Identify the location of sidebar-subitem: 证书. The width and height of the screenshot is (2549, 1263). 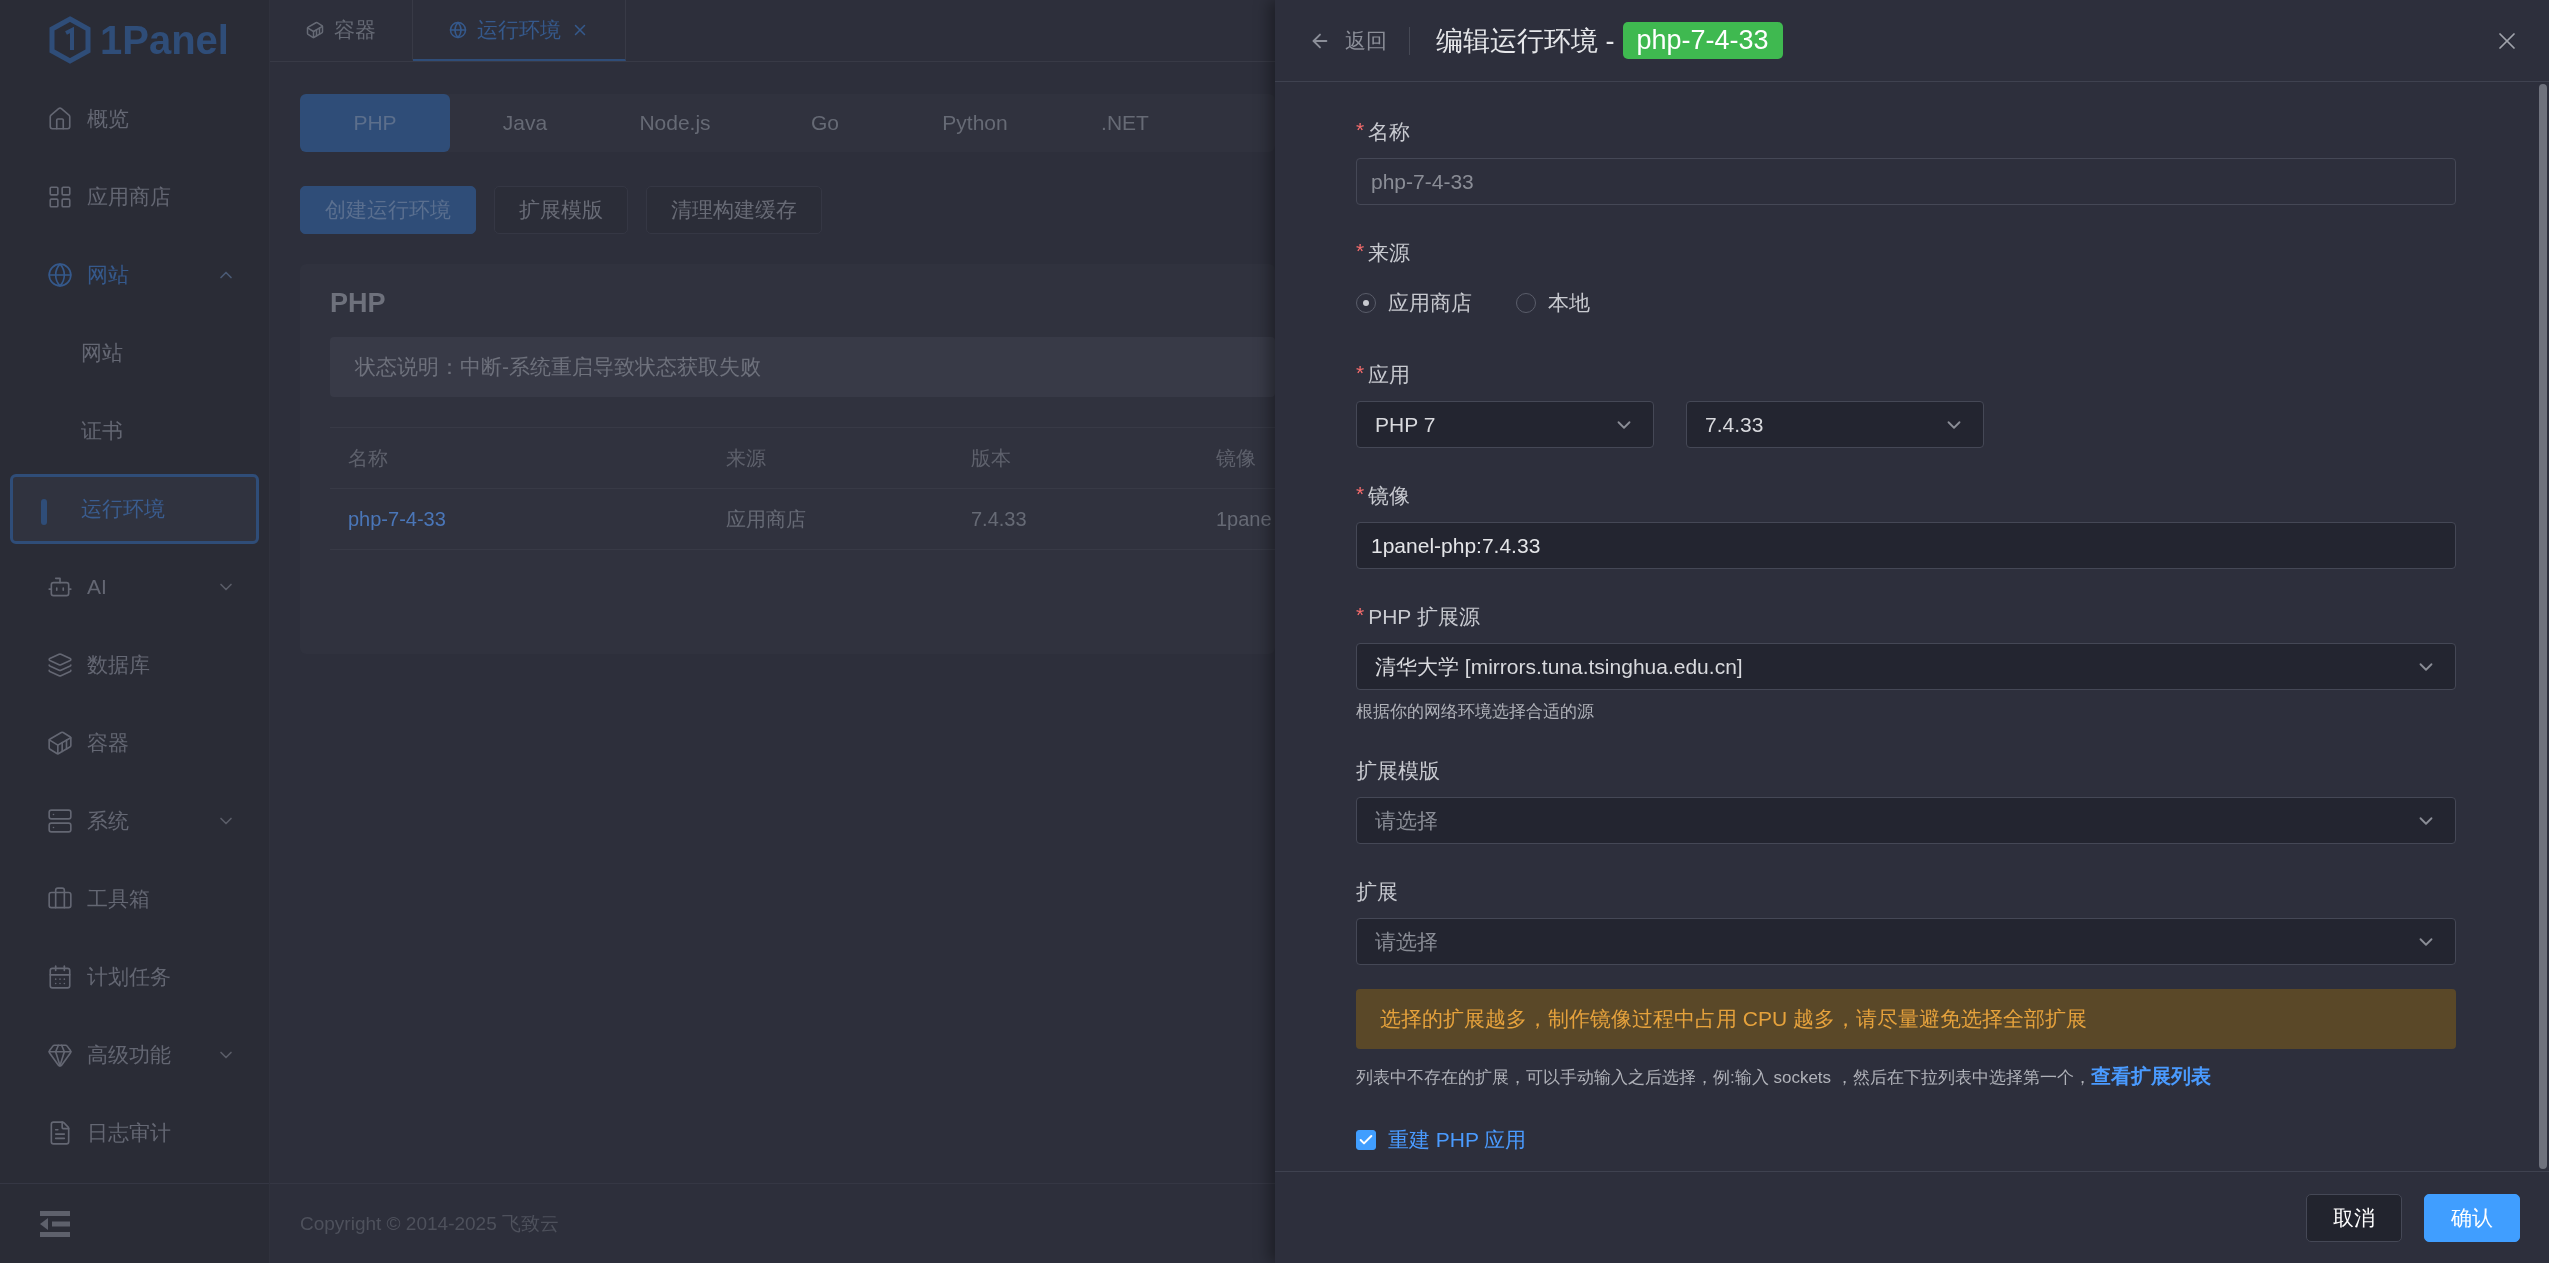
(134, 431).